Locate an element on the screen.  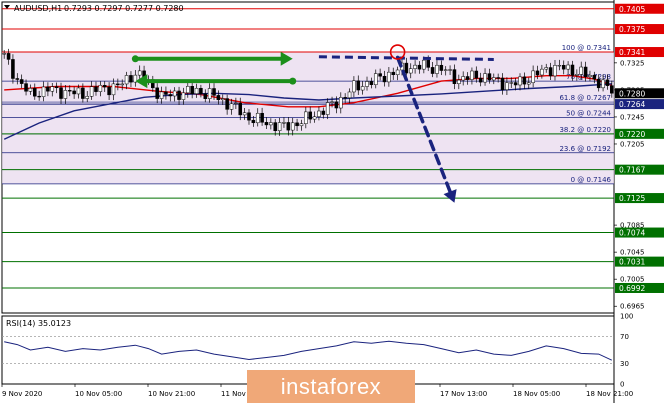
level-price-tag: 0.7031 is located at coordinates (632, 262).